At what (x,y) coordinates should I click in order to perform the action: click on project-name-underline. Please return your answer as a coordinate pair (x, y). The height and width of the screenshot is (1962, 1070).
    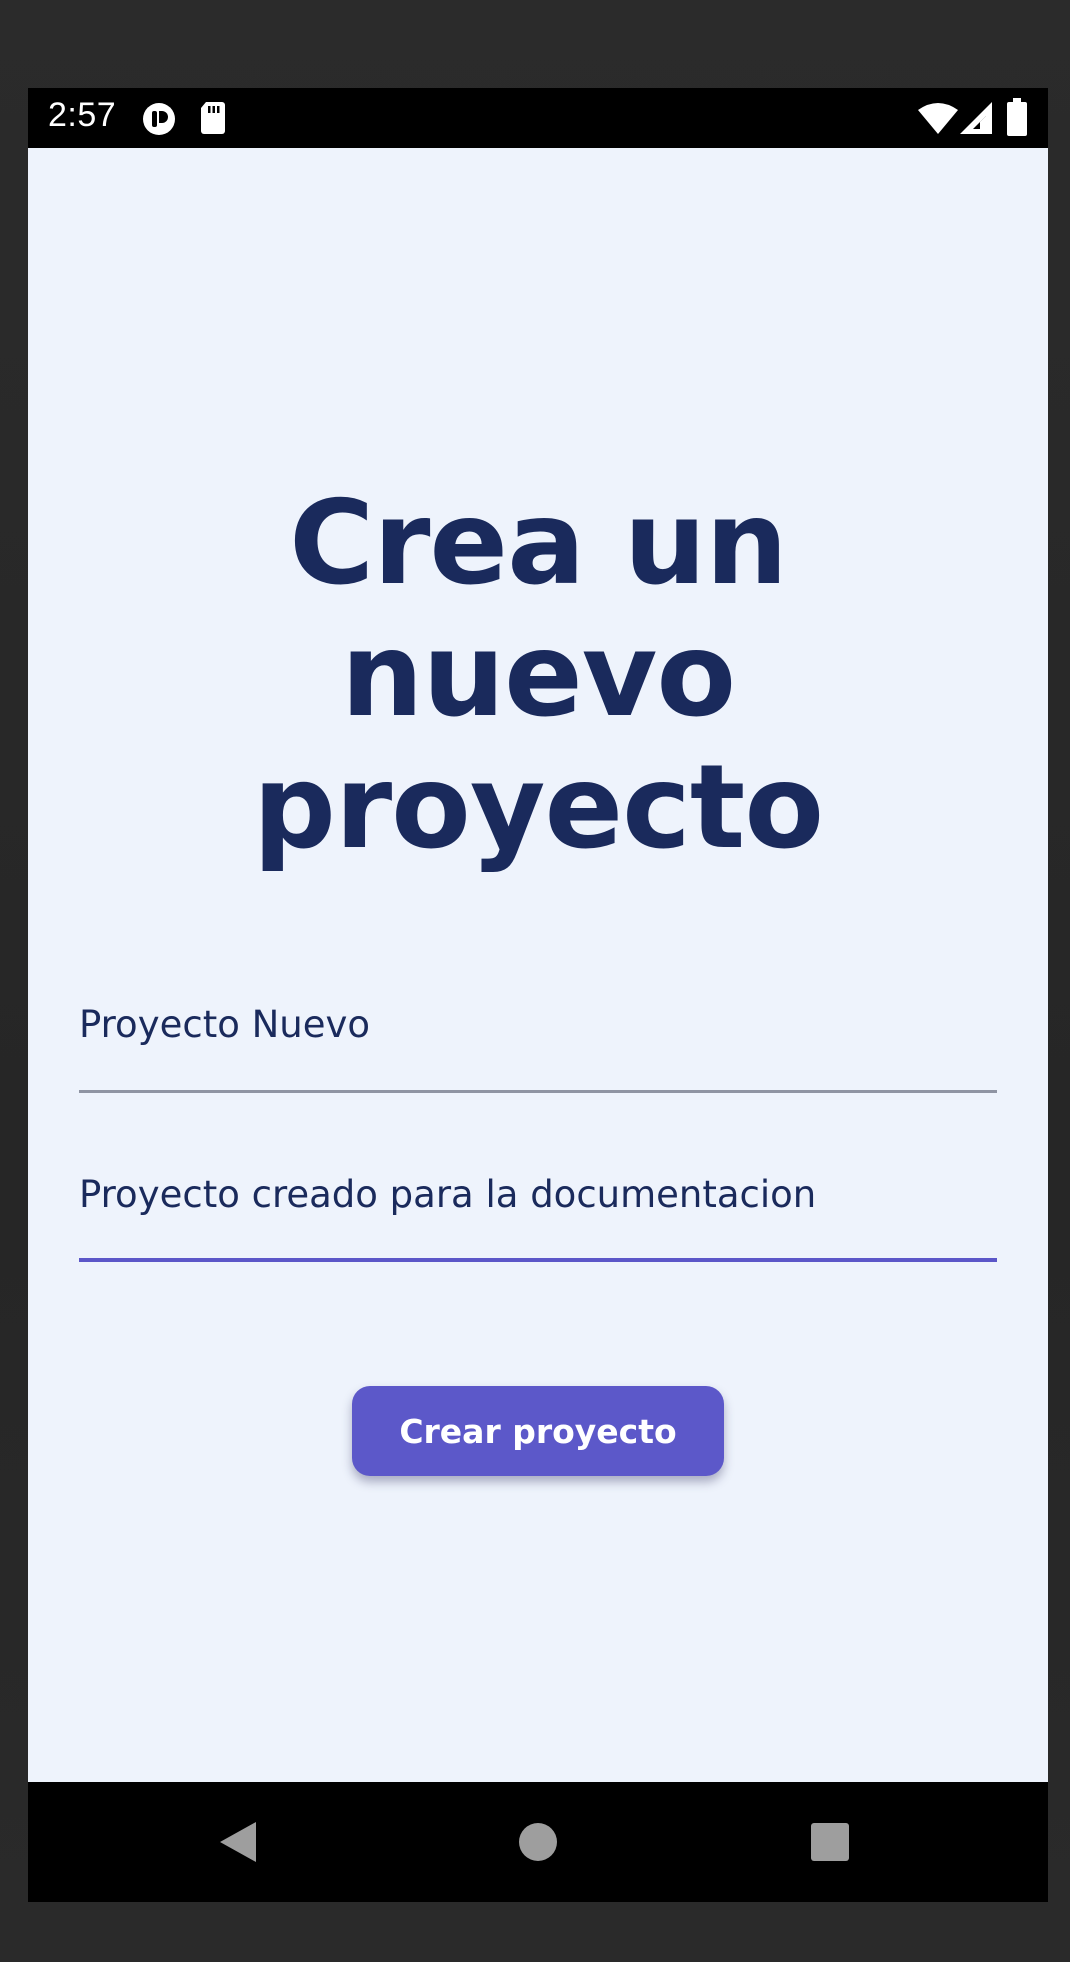
    Looking at the image, I should click on (538, 1091).